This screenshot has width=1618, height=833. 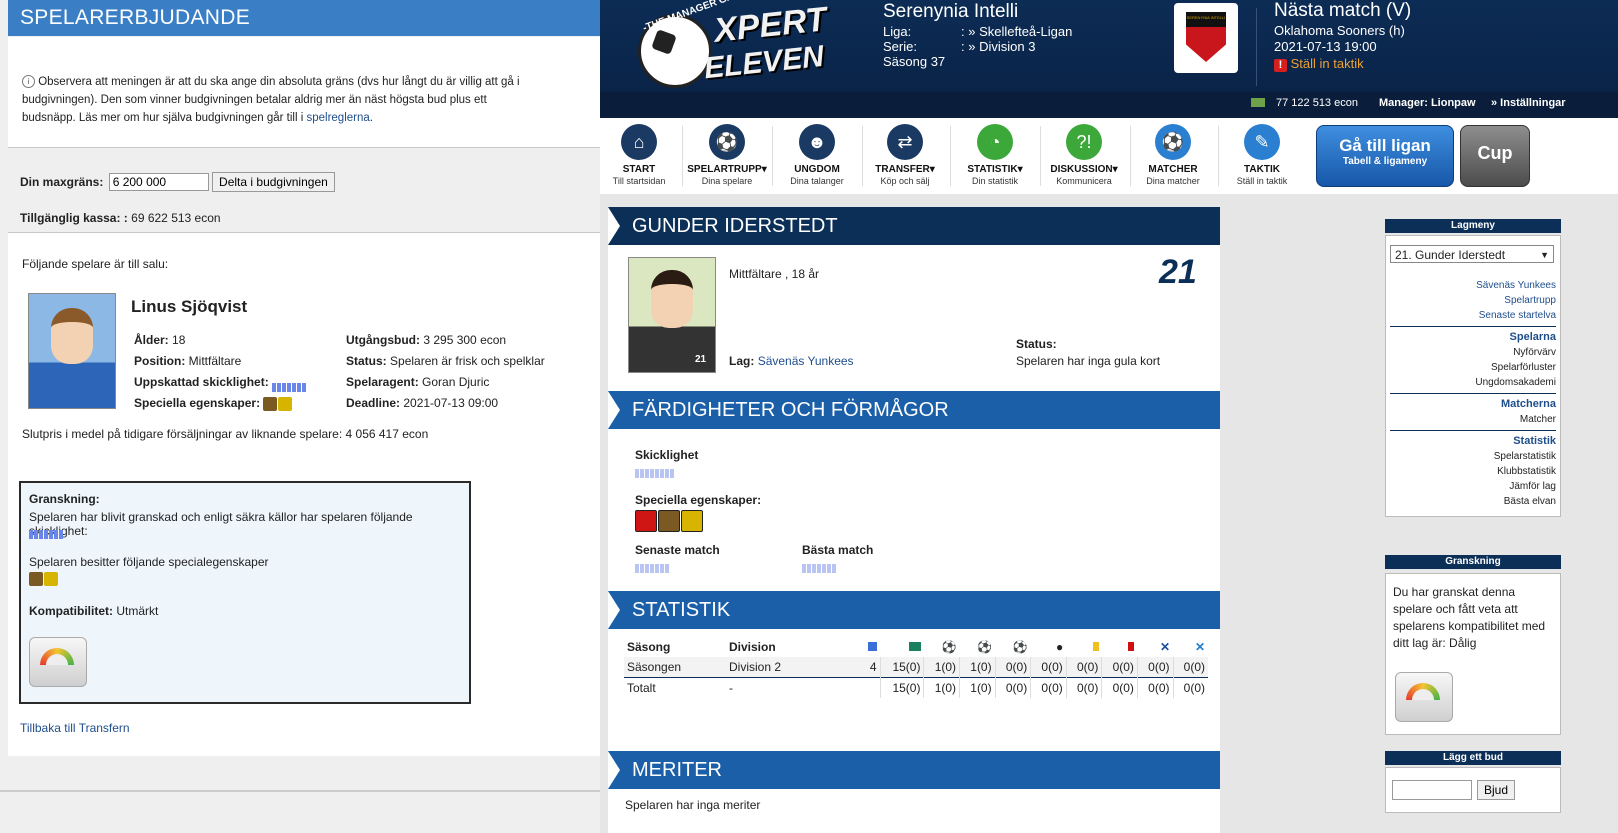 I want to click on status-text: Spelaren har inga gula kort, so click(x=1088, y=361).